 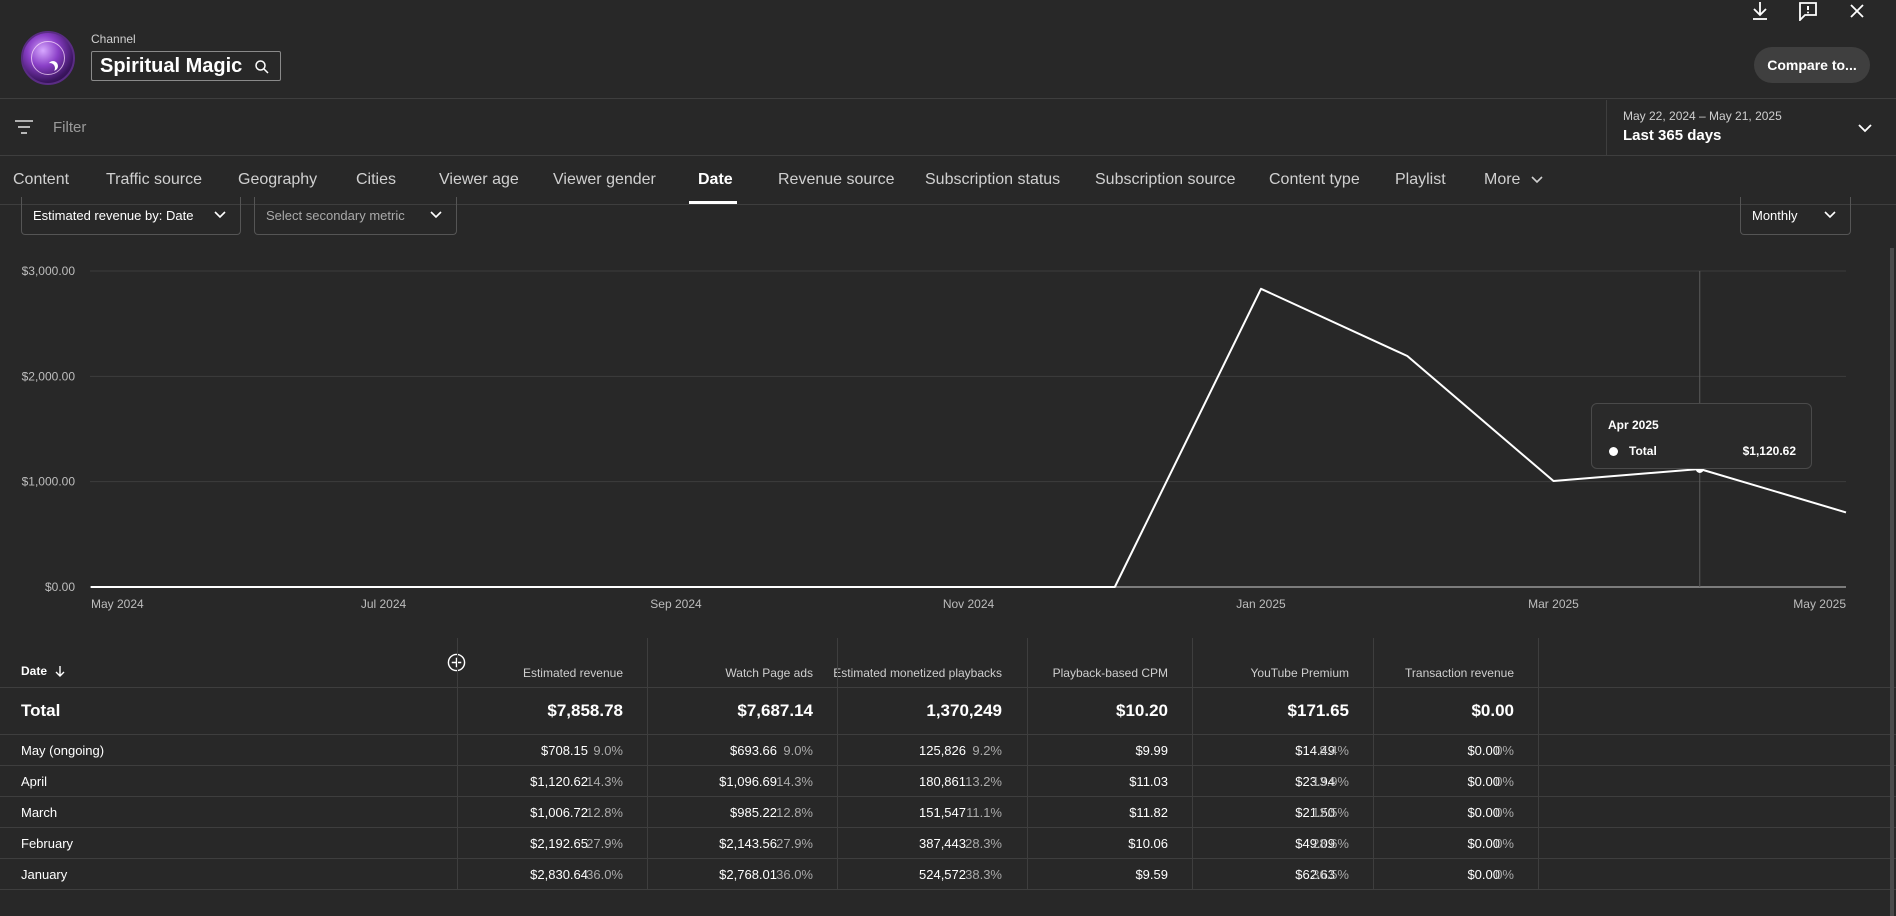 I want to click on channel-avatar, so click(x=48, y=58).